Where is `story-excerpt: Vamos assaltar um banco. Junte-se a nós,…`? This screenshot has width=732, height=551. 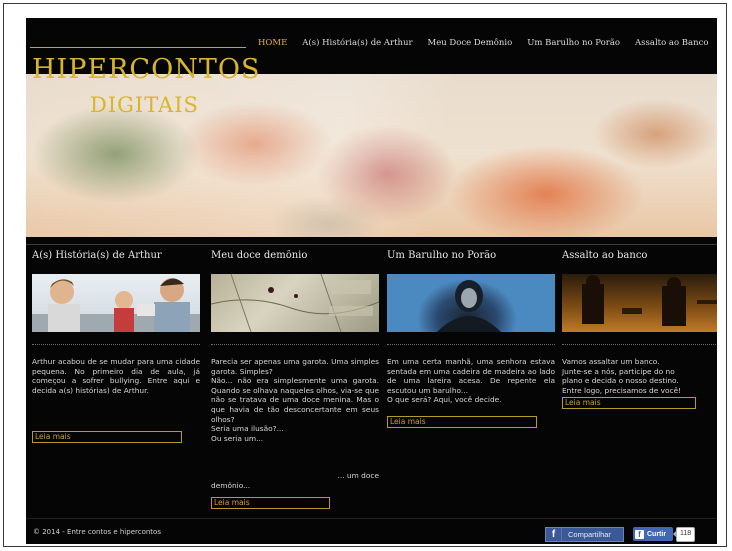
story-excerpt: Vamos assaltar um banco. Junte-se a nós,… is located at coordinates (622, 376).